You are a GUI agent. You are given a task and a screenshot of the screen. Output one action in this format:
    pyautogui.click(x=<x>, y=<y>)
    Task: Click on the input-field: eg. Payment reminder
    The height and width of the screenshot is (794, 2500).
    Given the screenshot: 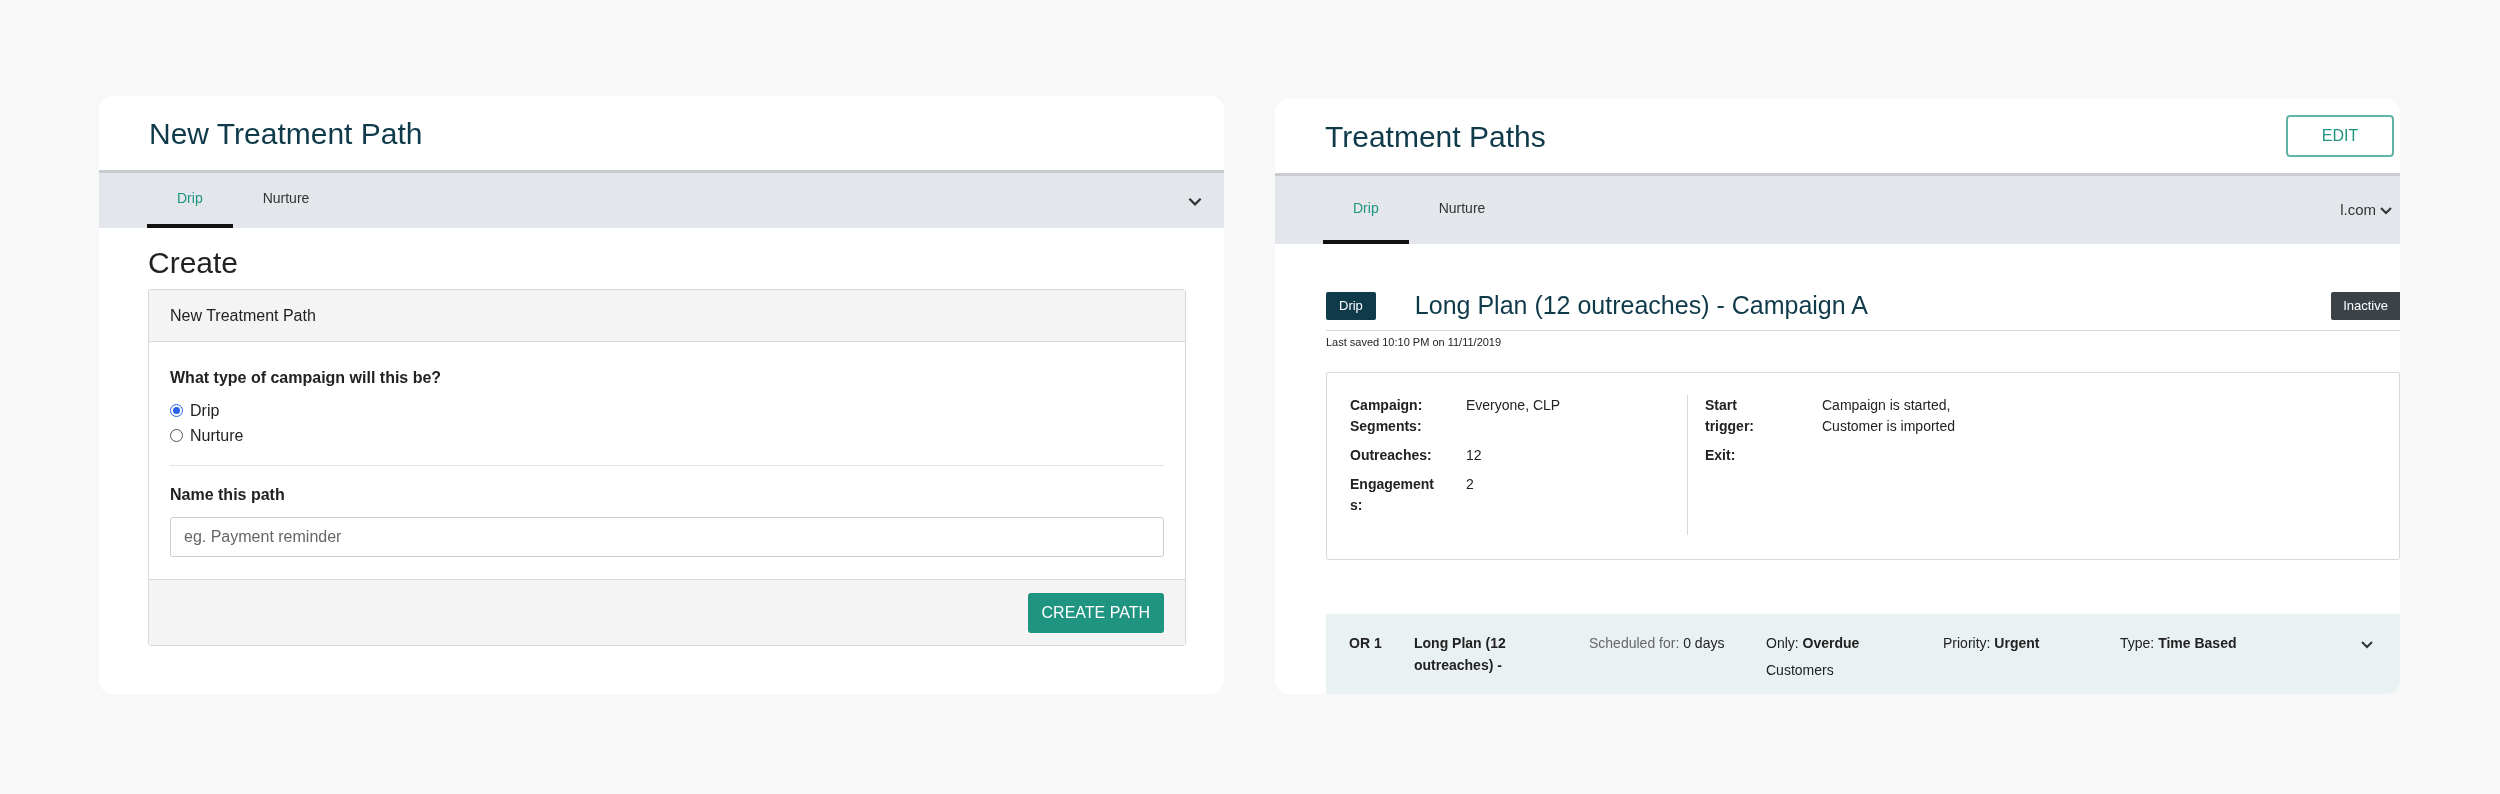 What is the action you would take?
    pyautogui.click(x=667, y=537)
    